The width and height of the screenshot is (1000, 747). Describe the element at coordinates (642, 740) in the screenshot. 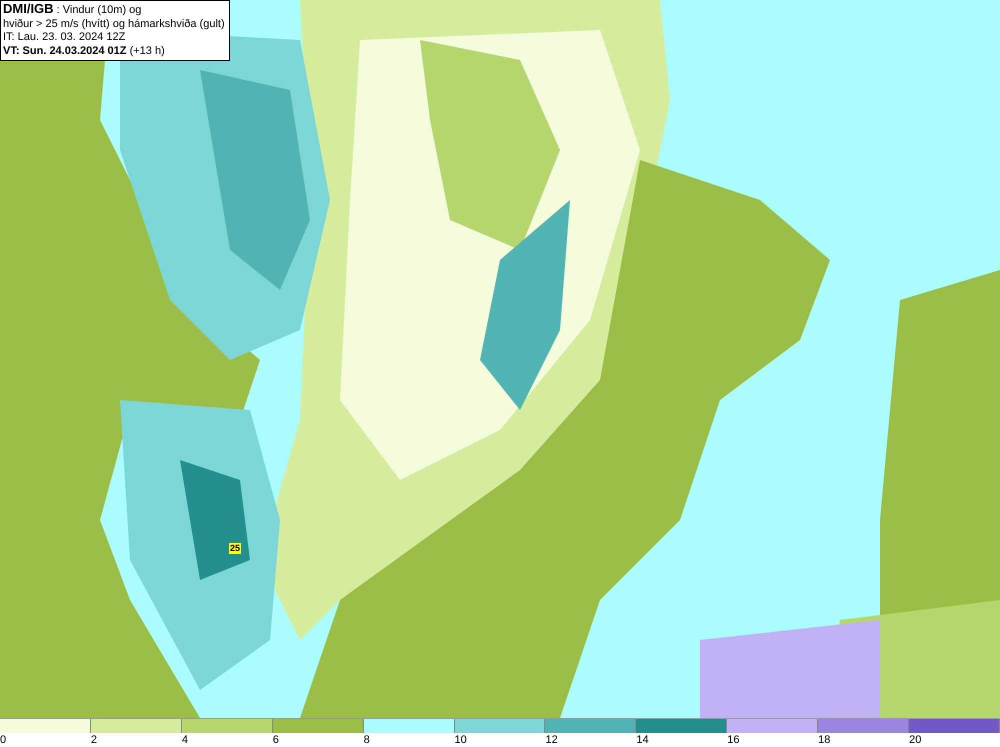

I see `legend-tick-label: 14` at that location.